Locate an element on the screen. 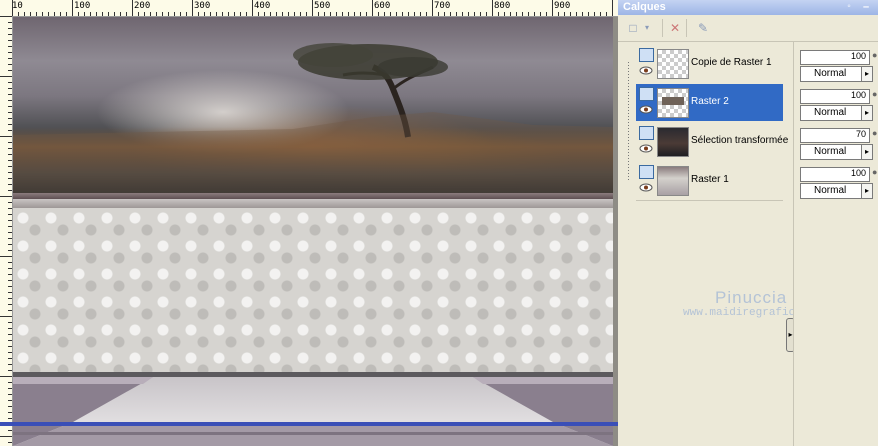 Image resolution: width=878 pixels, height=446 pixels. toolbar-divider is located at coordinates (662, 28).